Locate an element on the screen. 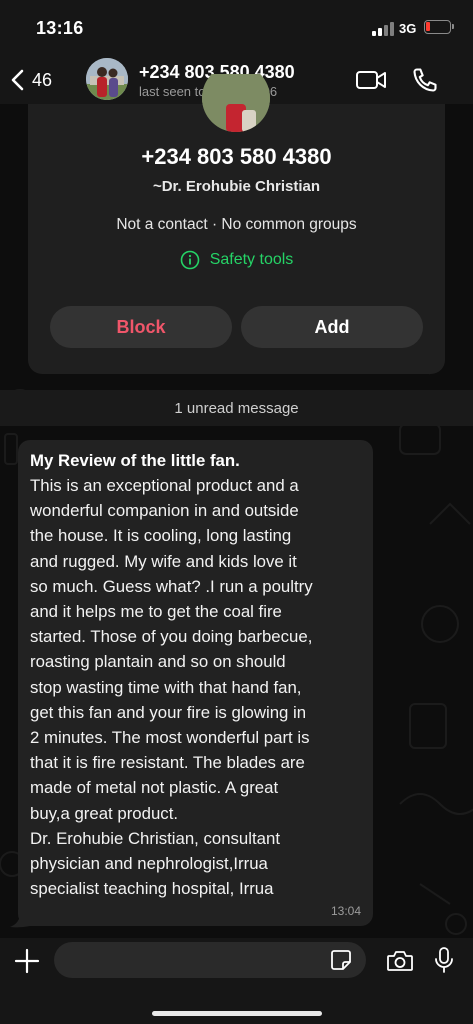 This screenshot has height=1024, width=473. message-timestamp: 13:04 is located at coordinates (345, 911).